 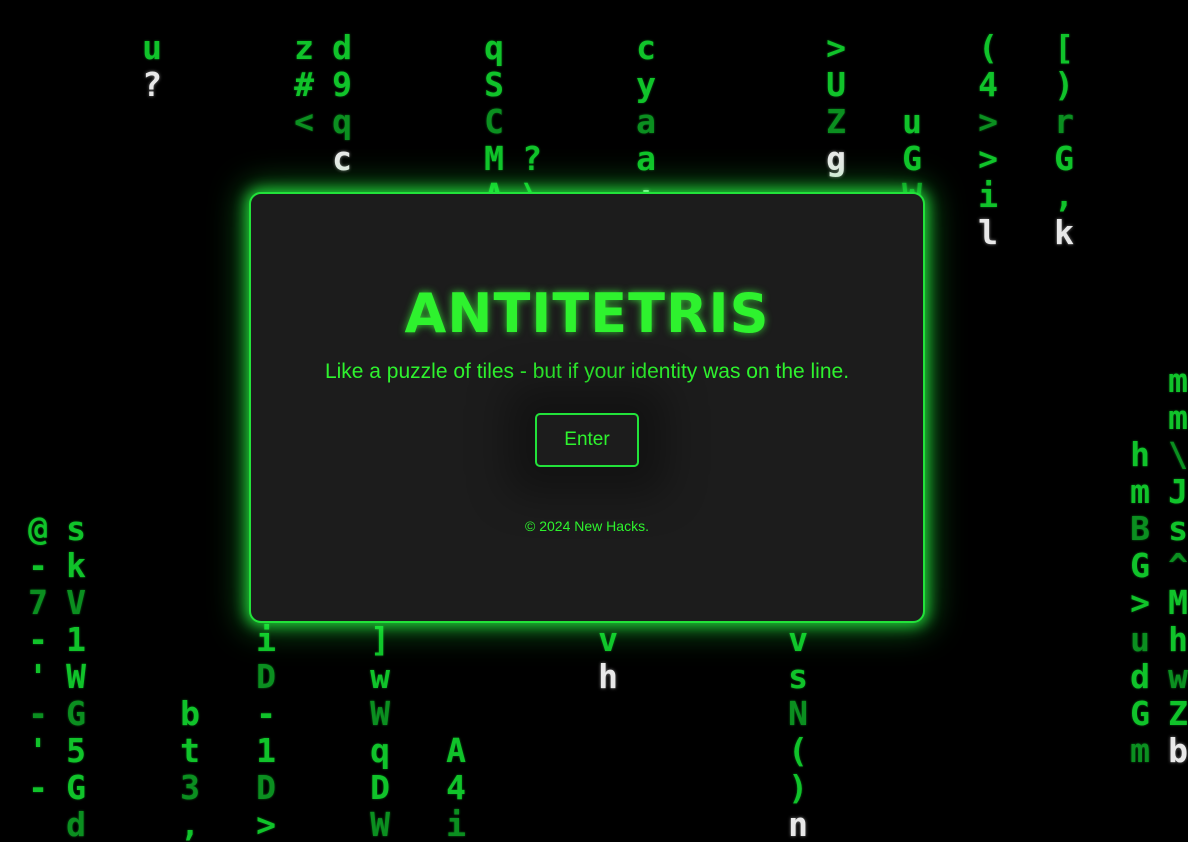 What do you see at coordinates (646, 84) in the screenshot?
I see `rain-glyph: y` at bounding box center [646, 84].